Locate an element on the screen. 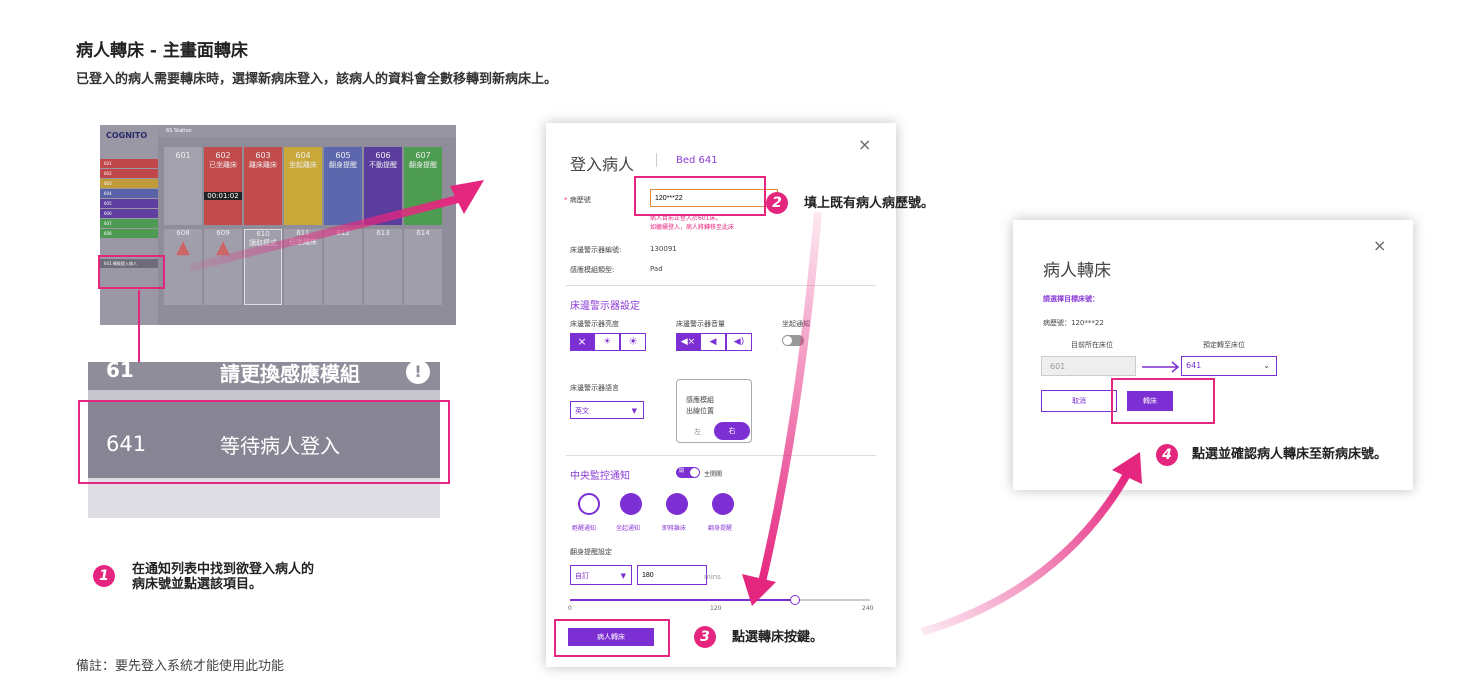 Image resolution: width=1474 pixels, height=700 pixels. arrow-mrn-to-button is located at coordinates (790, 397).